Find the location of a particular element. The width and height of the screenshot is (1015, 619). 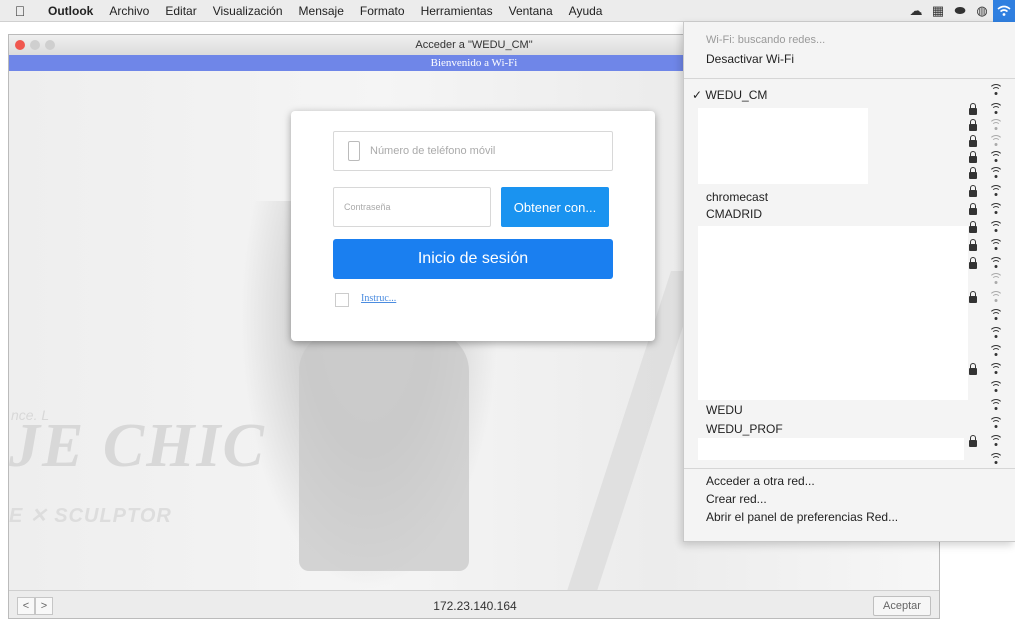

menu-herramientas: Herramientas is located at coordinates (457, 11).